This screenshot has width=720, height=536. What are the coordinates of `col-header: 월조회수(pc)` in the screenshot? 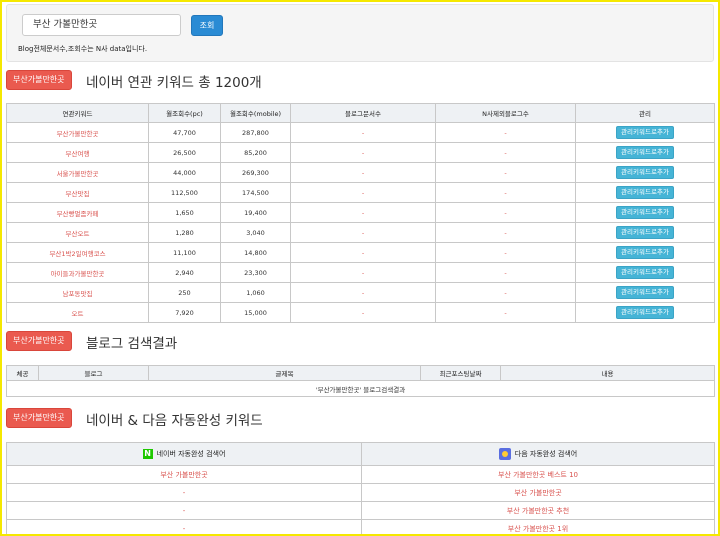 It's located at (184, 113).